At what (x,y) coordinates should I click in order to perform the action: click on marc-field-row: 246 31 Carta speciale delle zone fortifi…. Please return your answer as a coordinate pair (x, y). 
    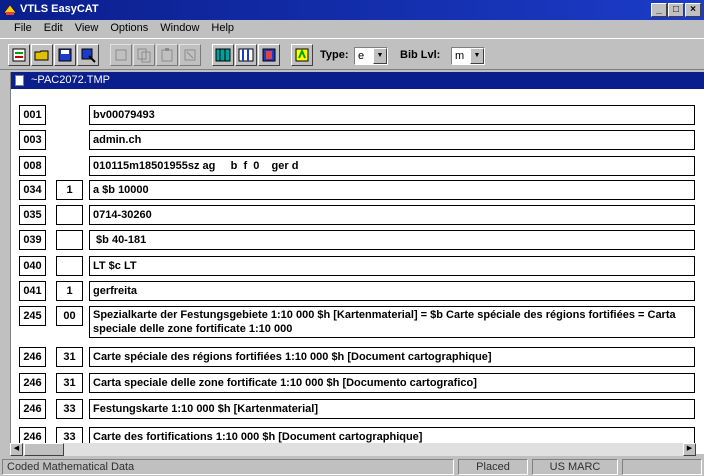
    Looking at the image, I should click on (353, 383).